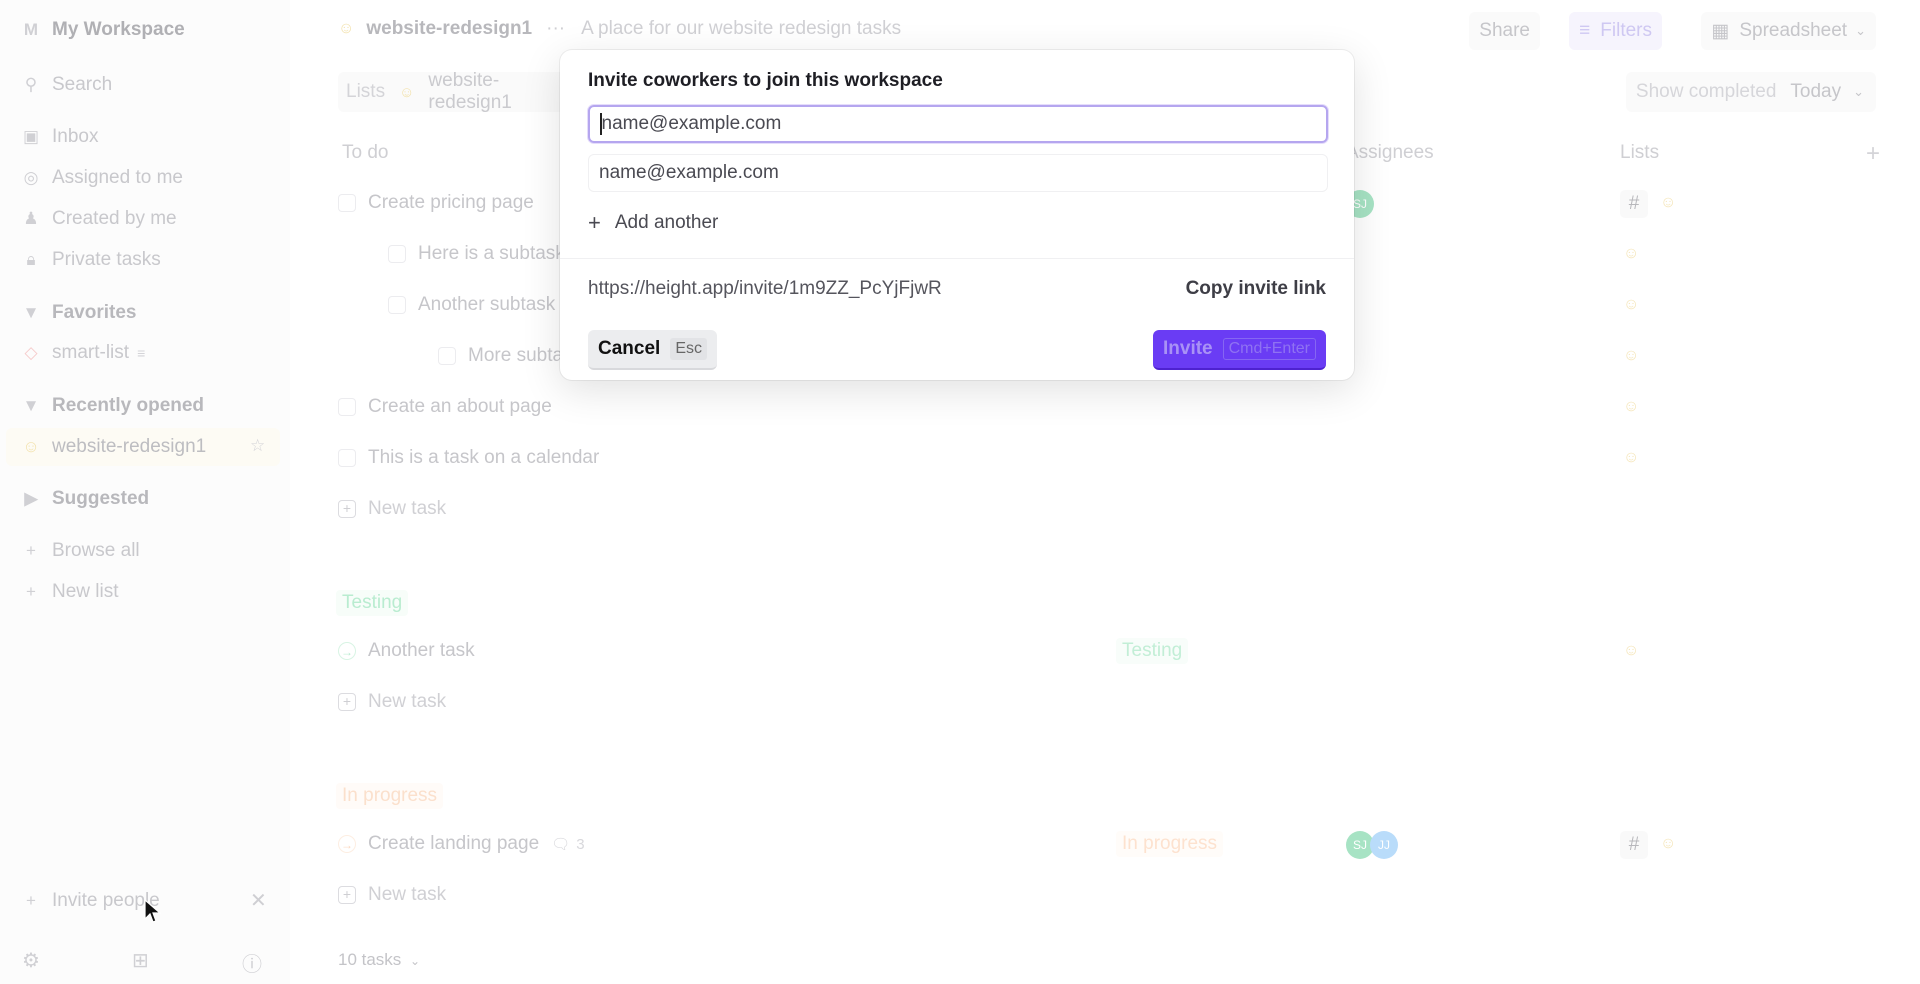 This screenshot has height=984, width=1920. What do you see at coordinates (1615, 31) in the screenshot?
I see `filters-button: ≡ Filters` at bounding box center [1615, 31].